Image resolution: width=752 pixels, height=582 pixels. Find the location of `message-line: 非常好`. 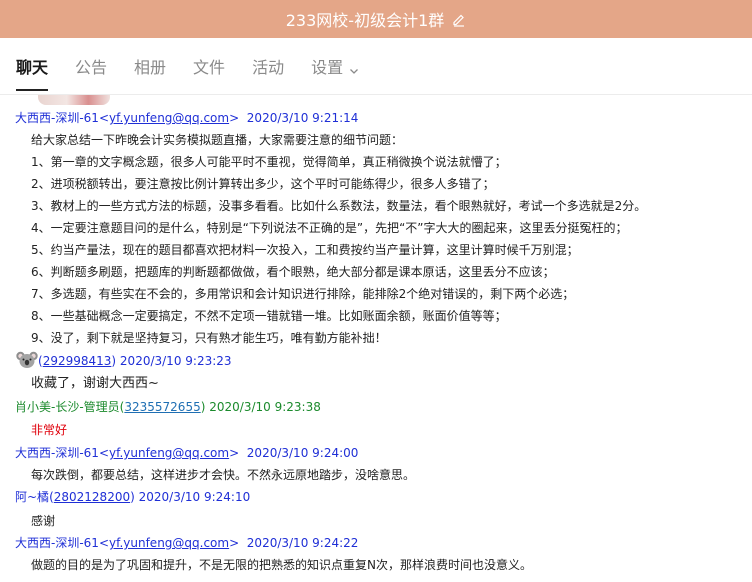

message-line: 非常好 is located at coordinates (49, 430).